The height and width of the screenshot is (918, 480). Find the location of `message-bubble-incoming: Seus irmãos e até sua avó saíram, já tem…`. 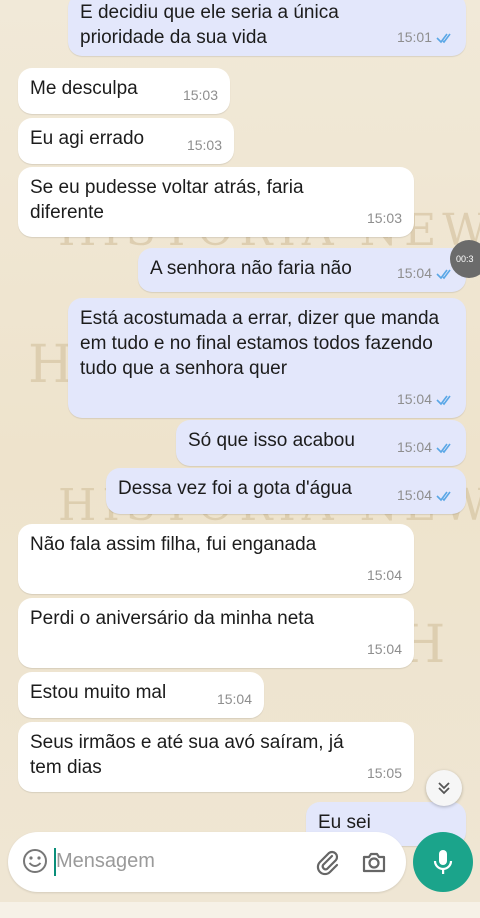

message-bubble-incoming: Seus irmãos e até sua avó saíram, já tem… is located at coordinates (216, 757).